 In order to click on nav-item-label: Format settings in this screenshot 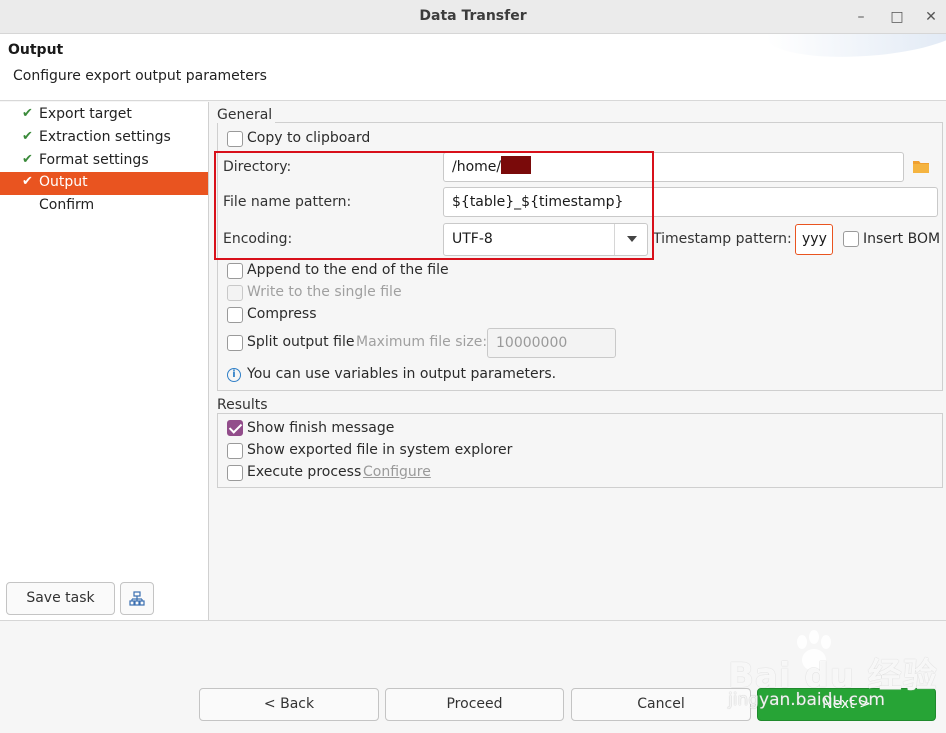, I will do `click(94, 160)`.